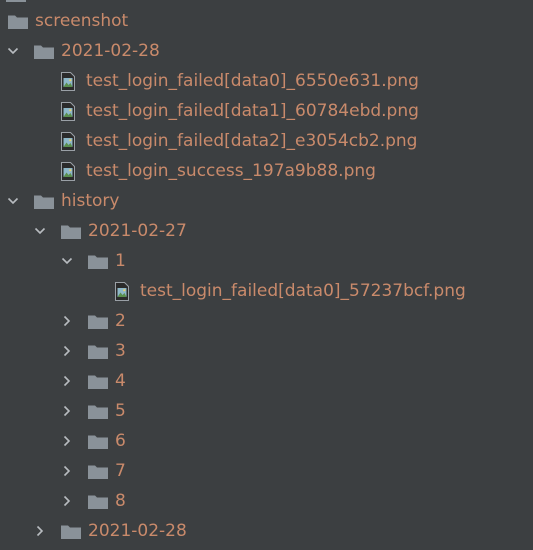 This screenshot has height=550, width=533. I want to click on folder-row-6: 6, so click(266, 441).